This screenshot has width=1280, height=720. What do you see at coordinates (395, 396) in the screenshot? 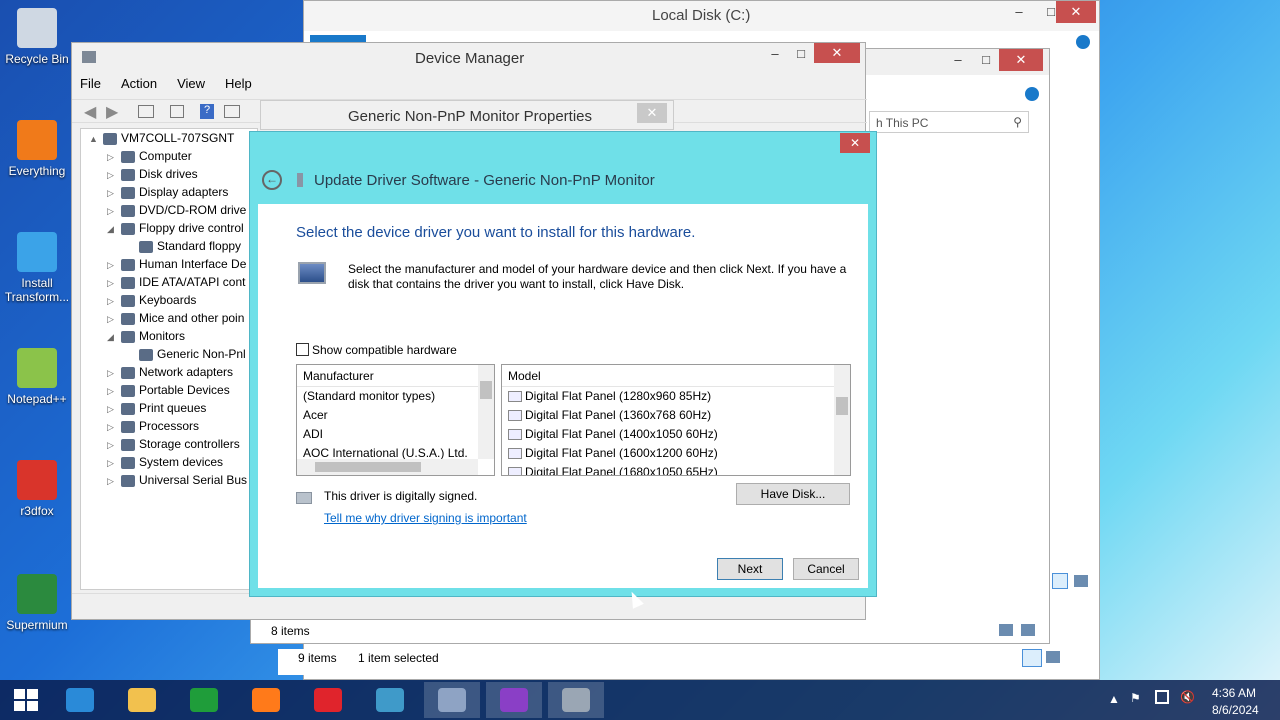
I see `manufacturer-item: (Standard monitor types)` at bounding box center [395, 396].